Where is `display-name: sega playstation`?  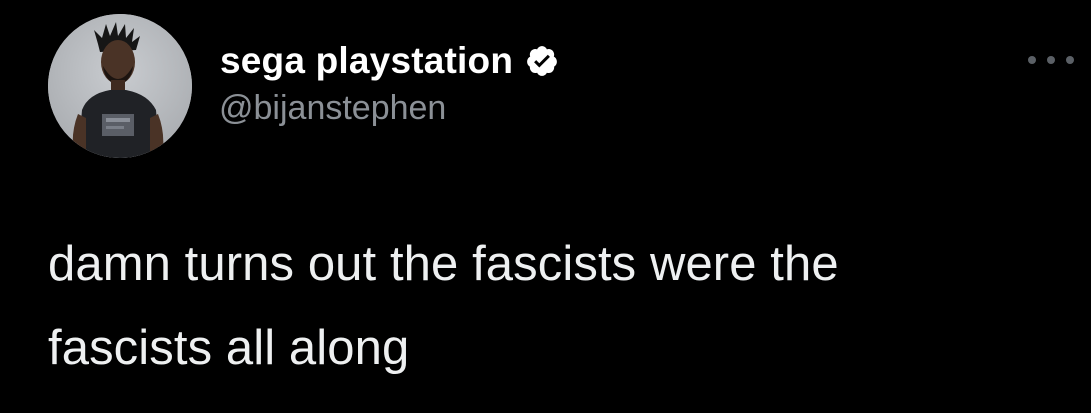 display-name: sega playstation is located at coordinates (366, 61).